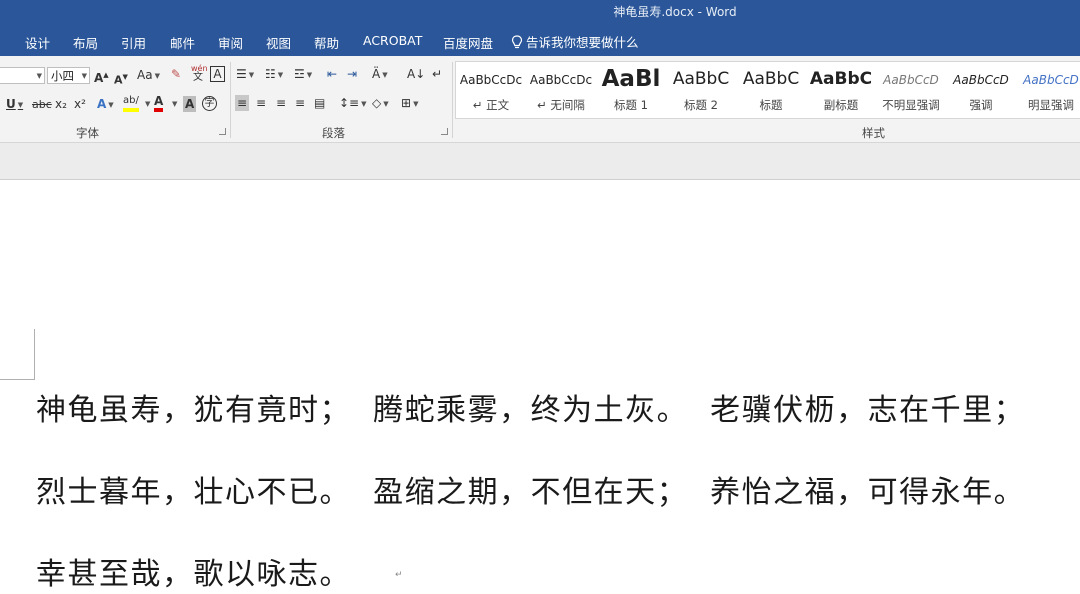  I want to click on distributed-icon: ▤, so click(319, 103).